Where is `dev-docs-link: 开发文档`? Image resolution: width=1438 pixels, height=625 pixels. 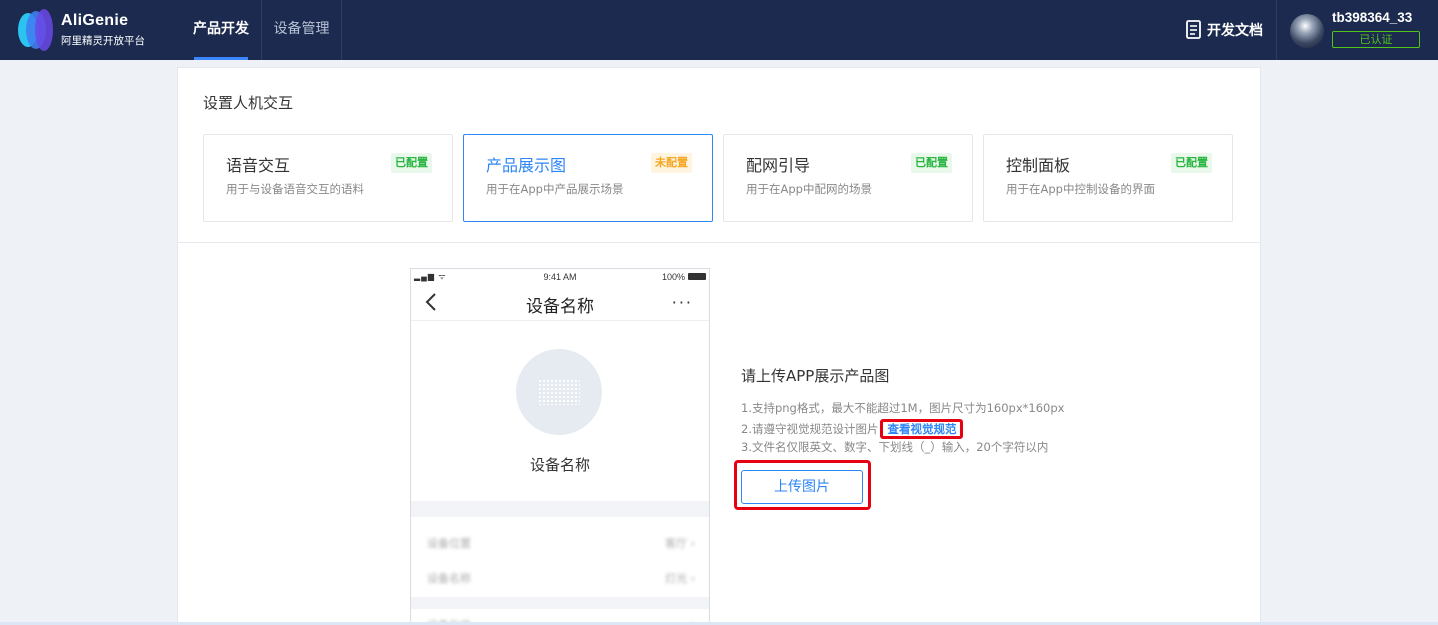 dev-docs-link: 开发文档 is located at coordinates (1224, 30).